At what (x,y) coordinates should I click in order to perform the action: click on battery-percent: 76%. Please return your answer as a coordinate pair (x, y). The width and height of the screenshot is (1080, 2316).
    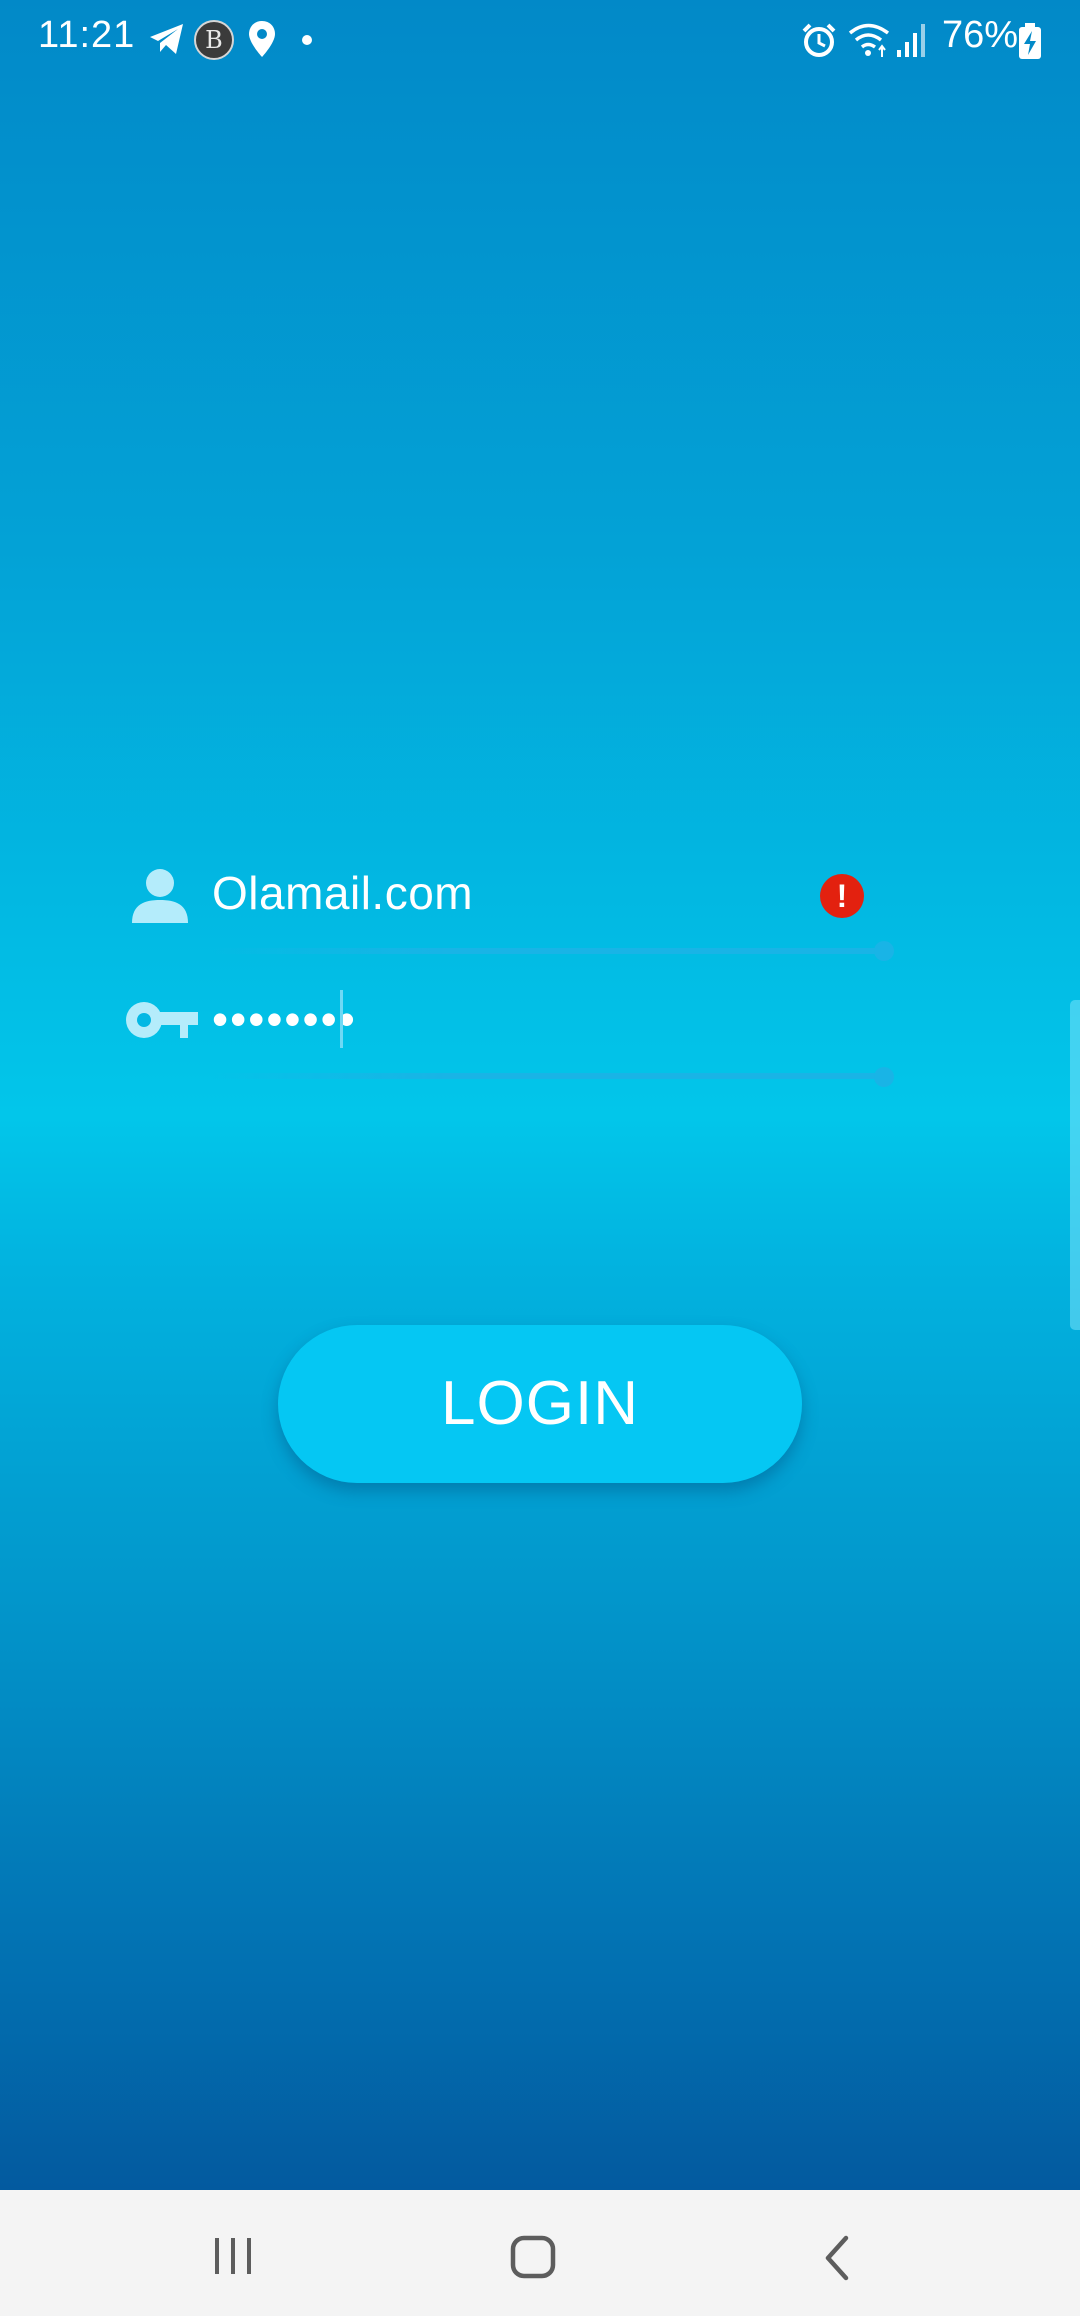
    Looking at the image, I should click on (980, 35).